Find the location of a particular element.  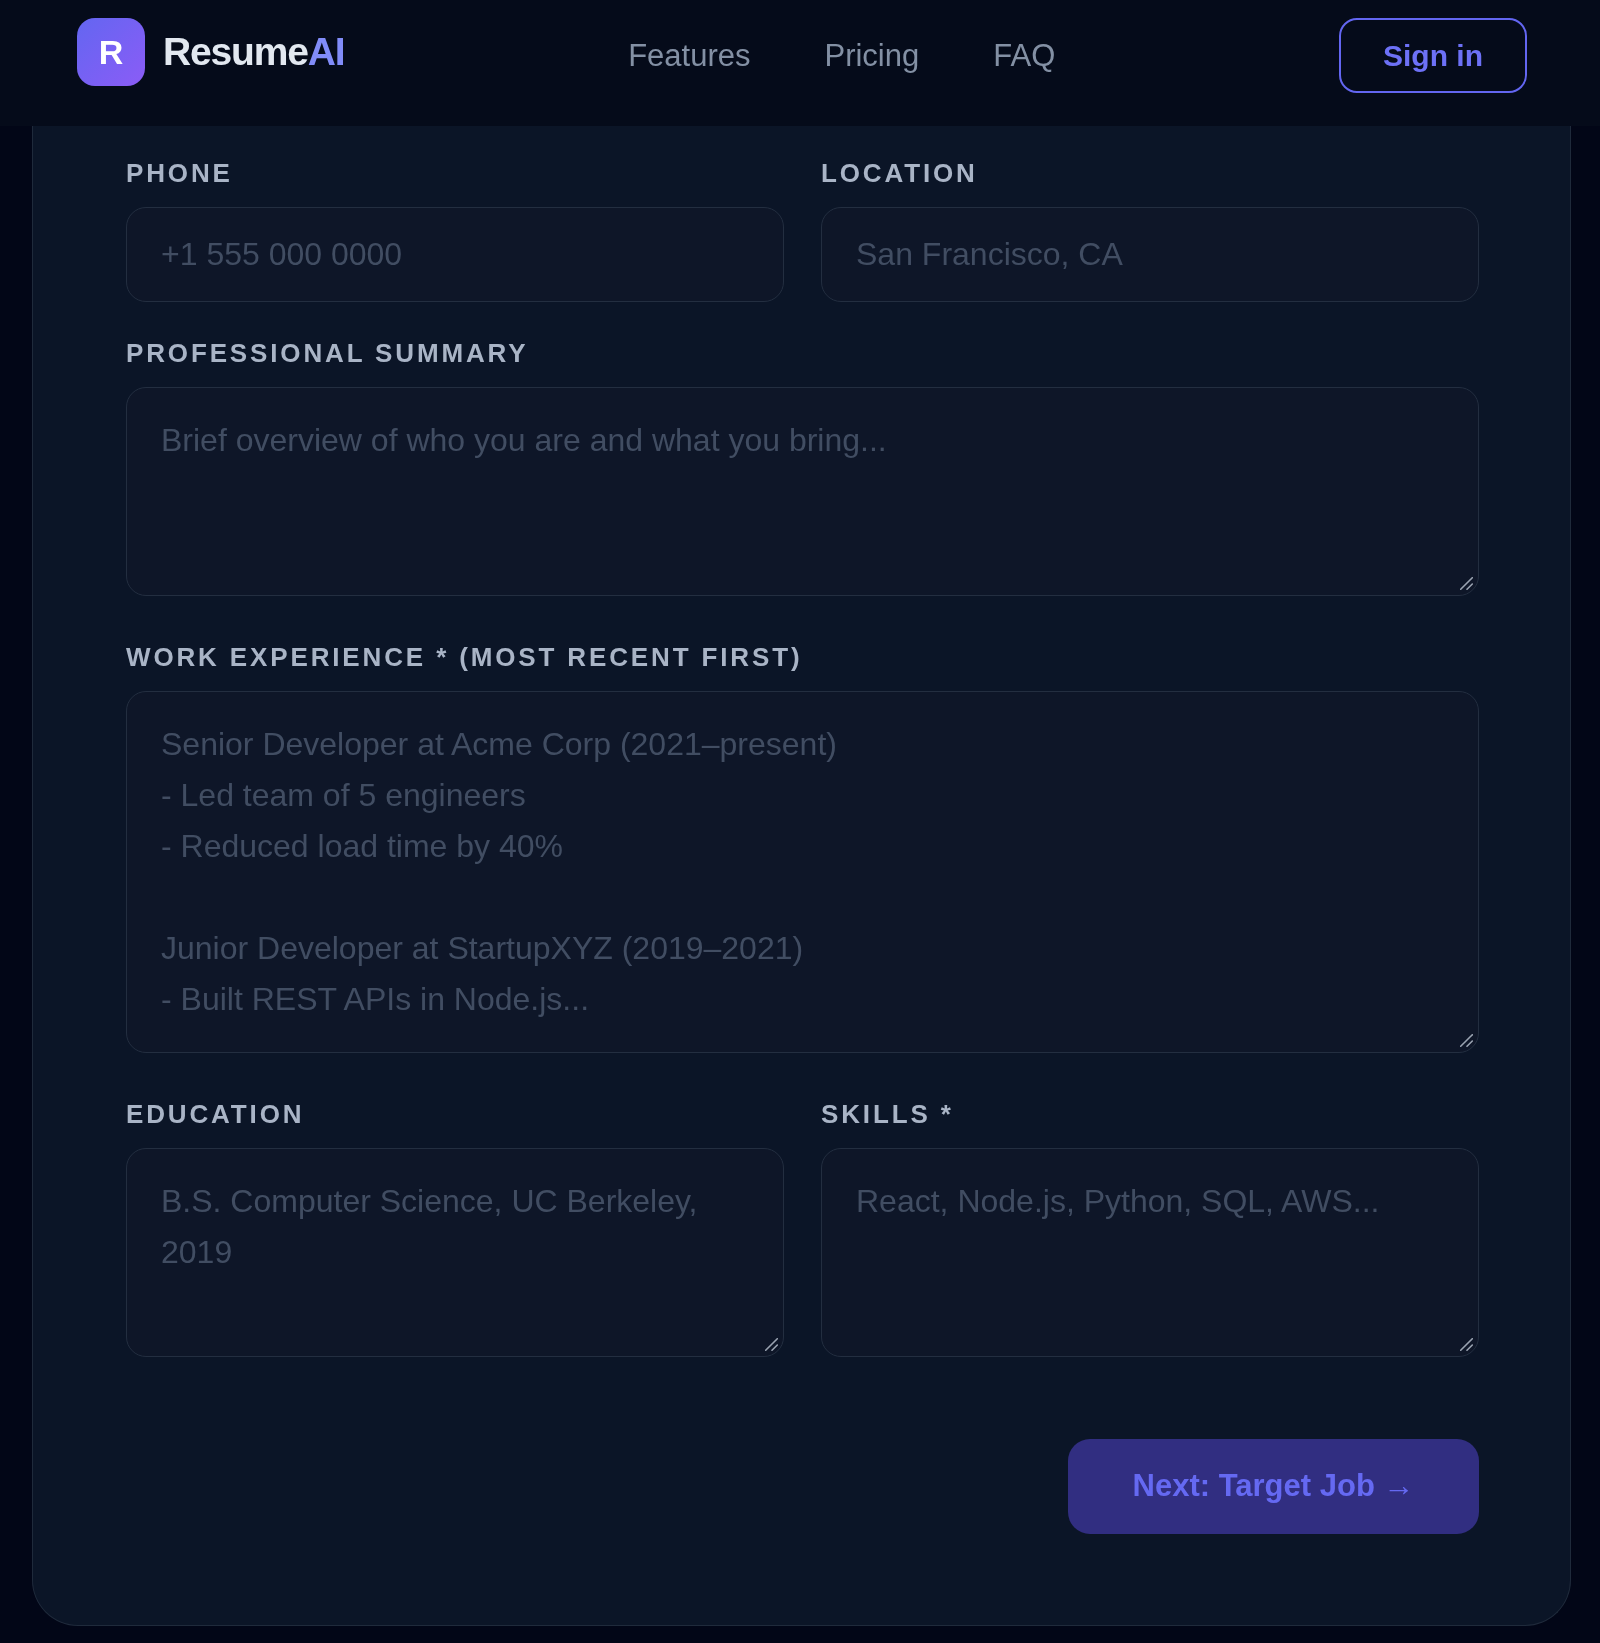

field-label: LOCATION is located at coordinates (900, 173).